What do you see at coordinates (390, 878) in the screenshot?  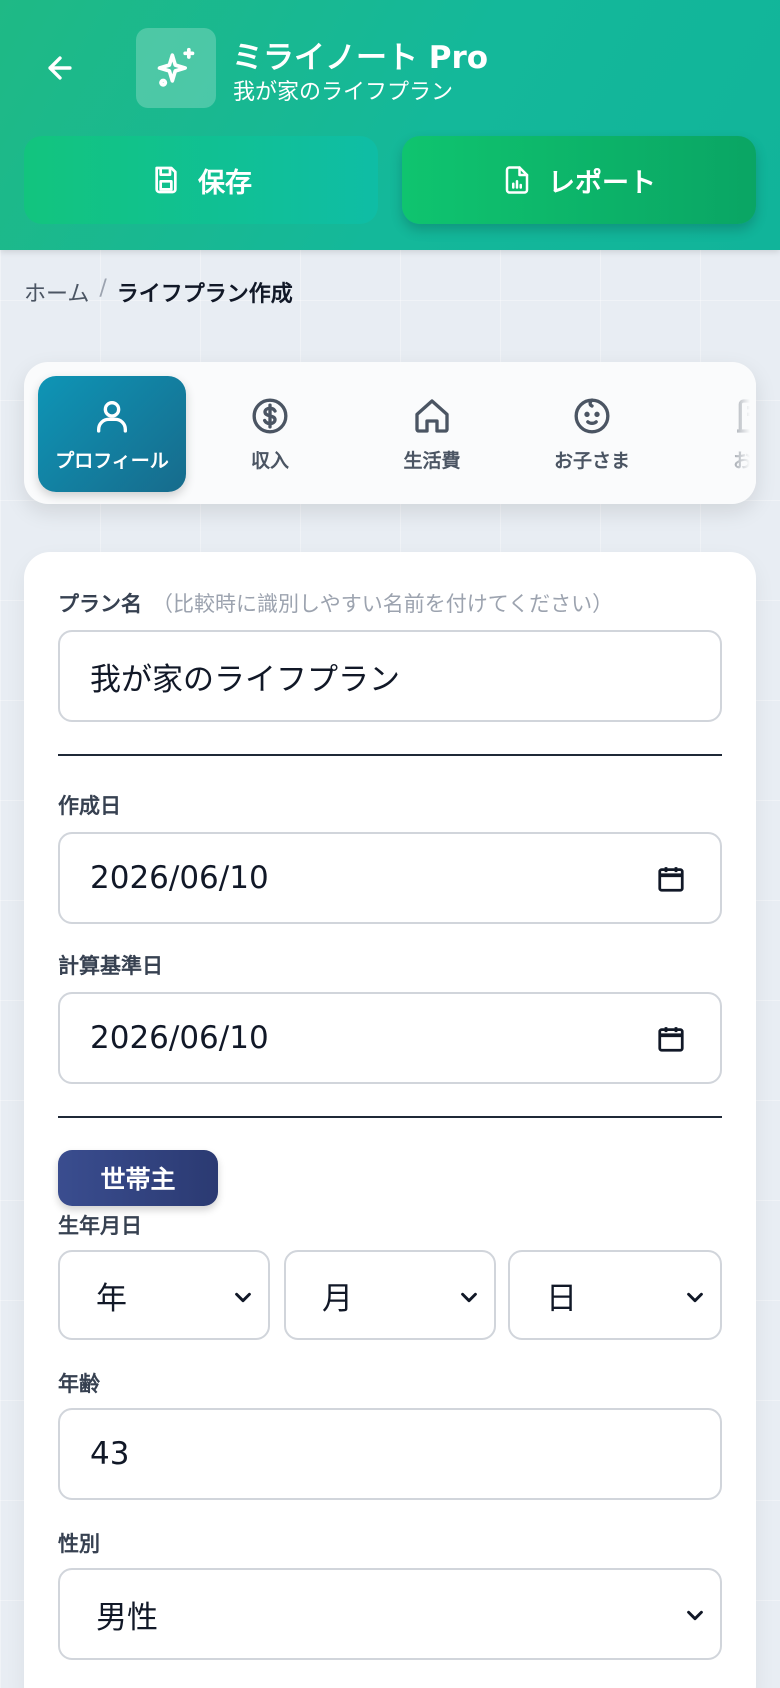 I see `created-date-input: 2026/06/10` at bounding box center [390, 878].